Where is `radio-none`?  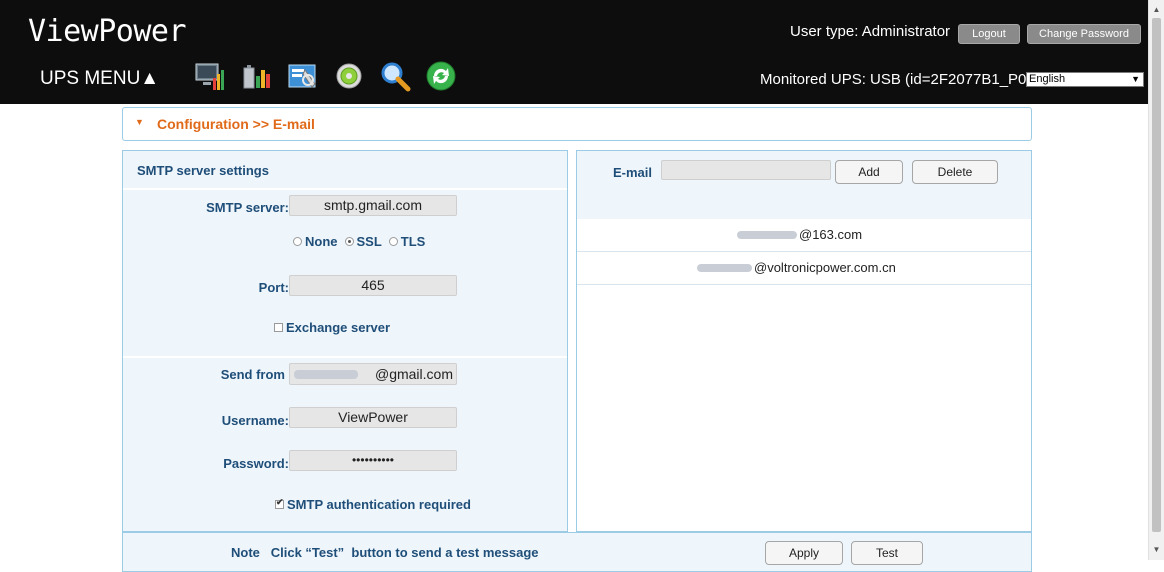 radio-none is located at coordinates (297, 241).